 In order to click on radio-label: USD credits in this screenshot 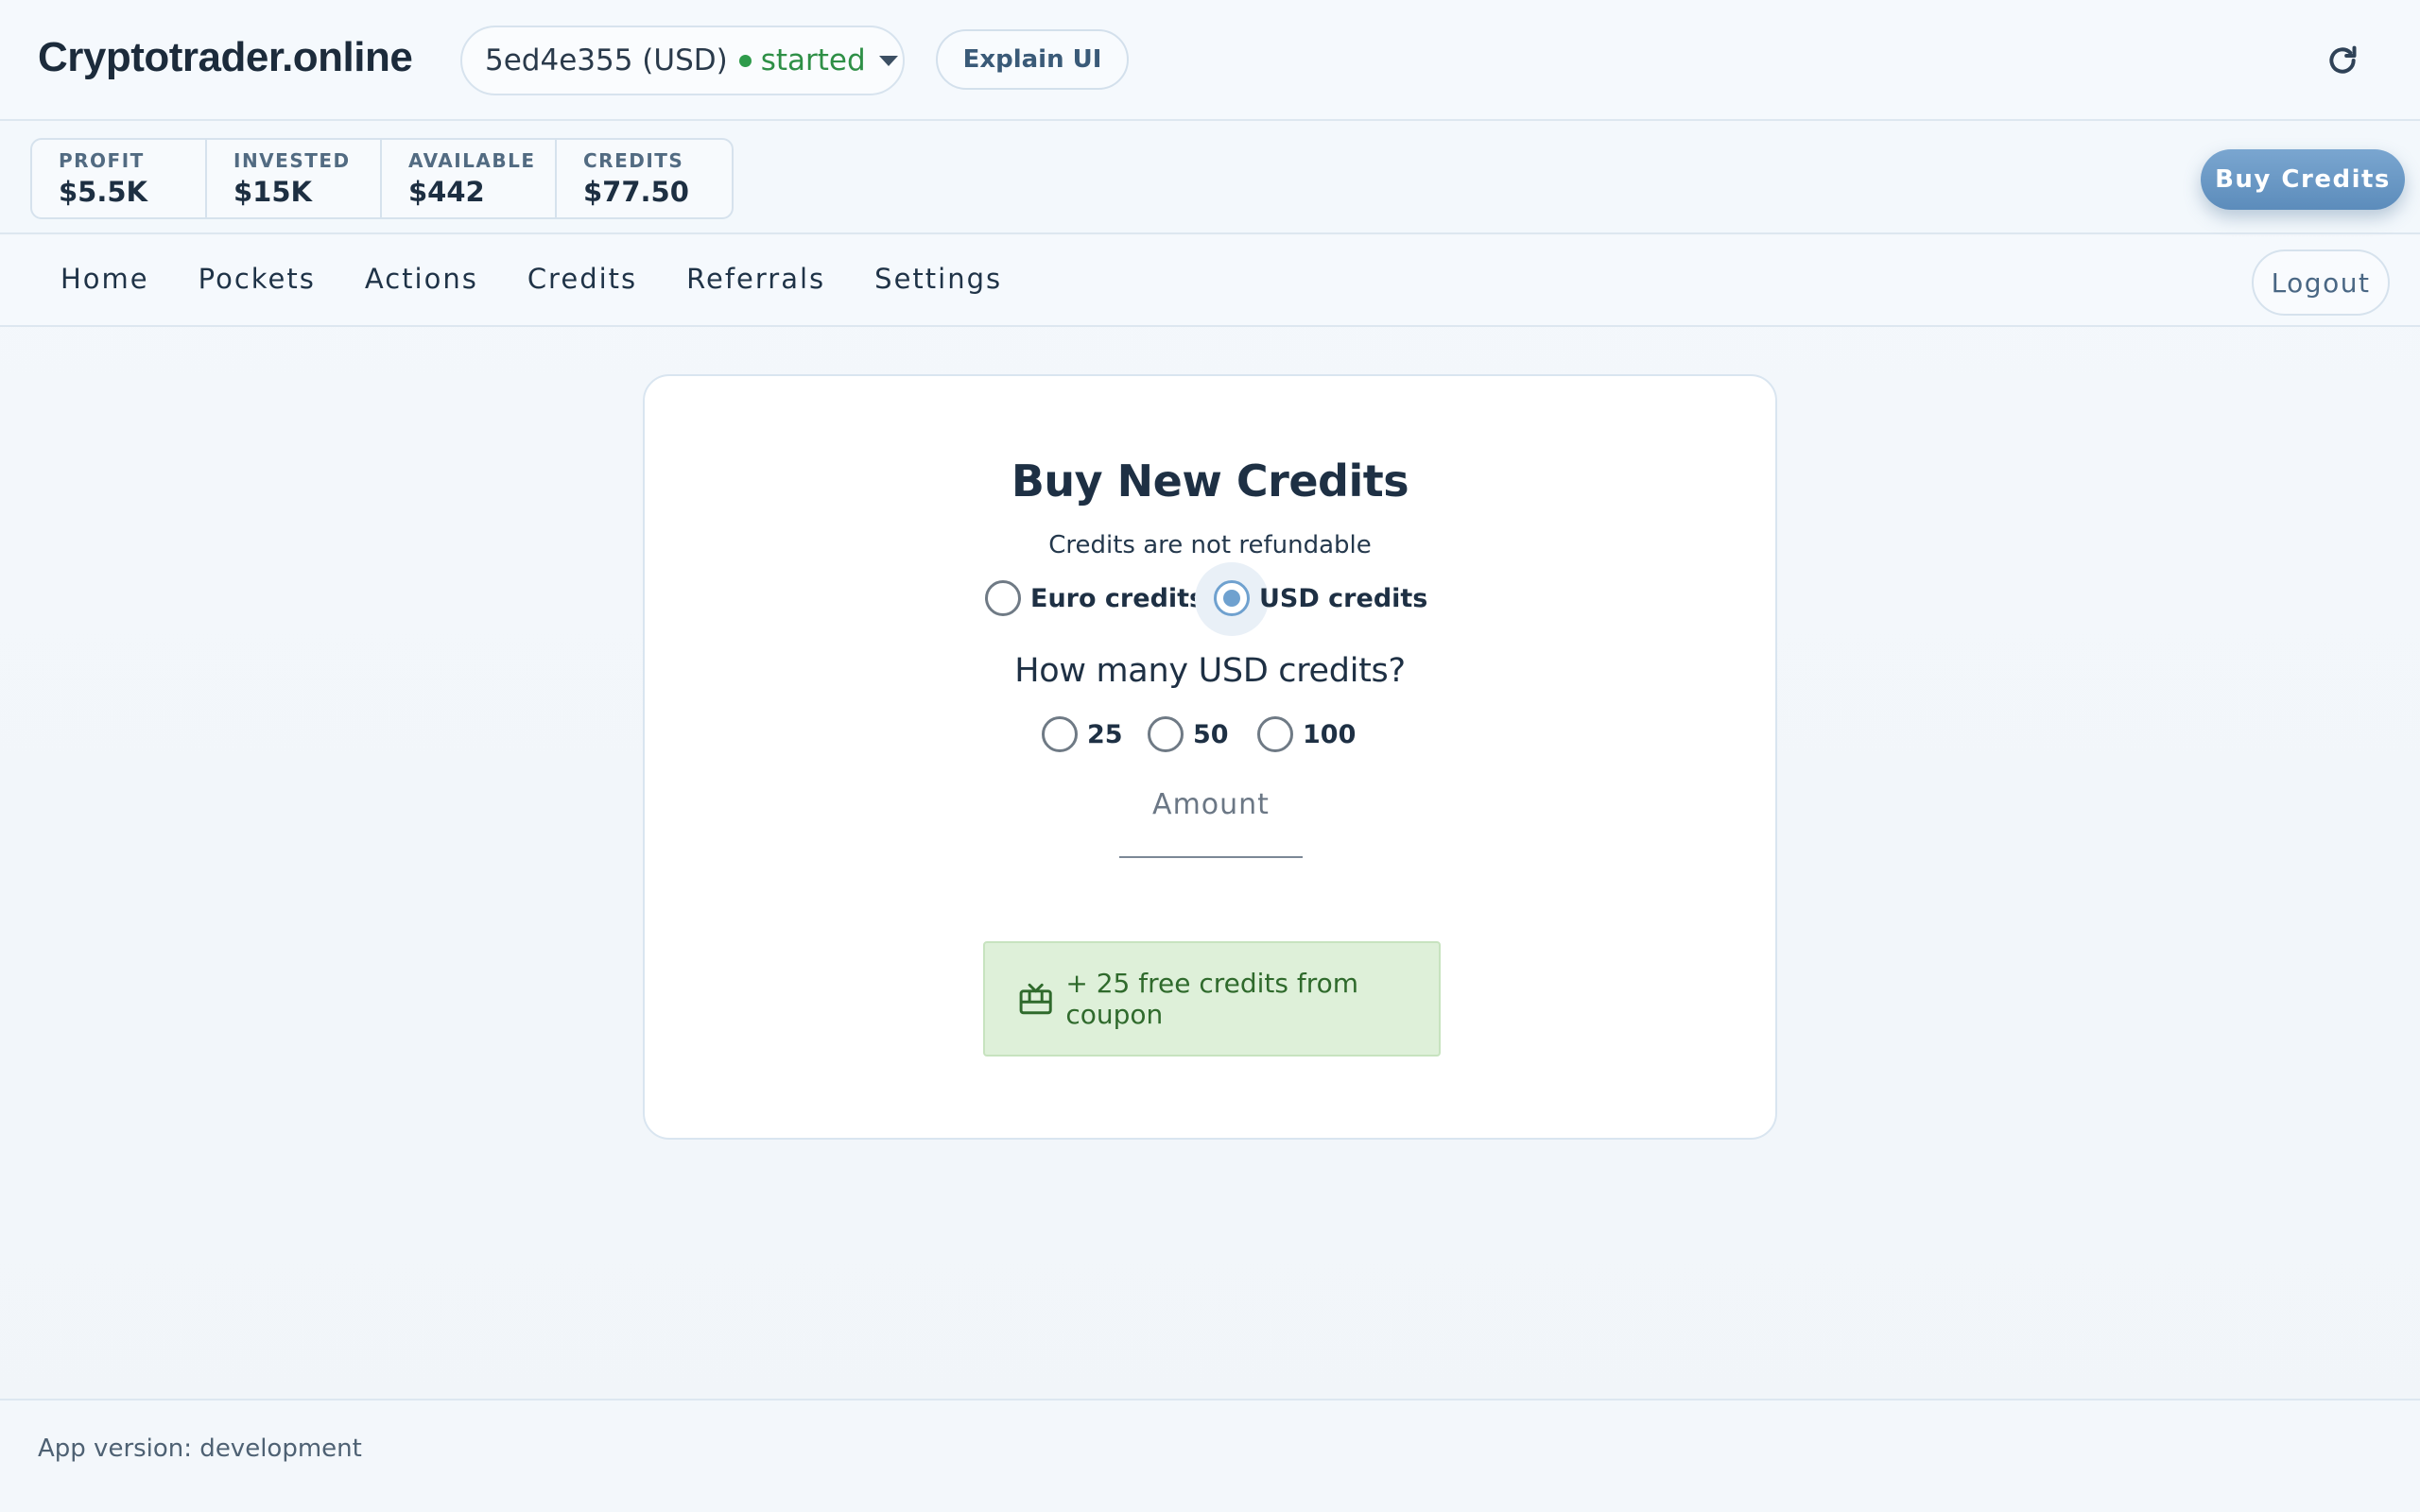, I will do `click(1343, 598)`.